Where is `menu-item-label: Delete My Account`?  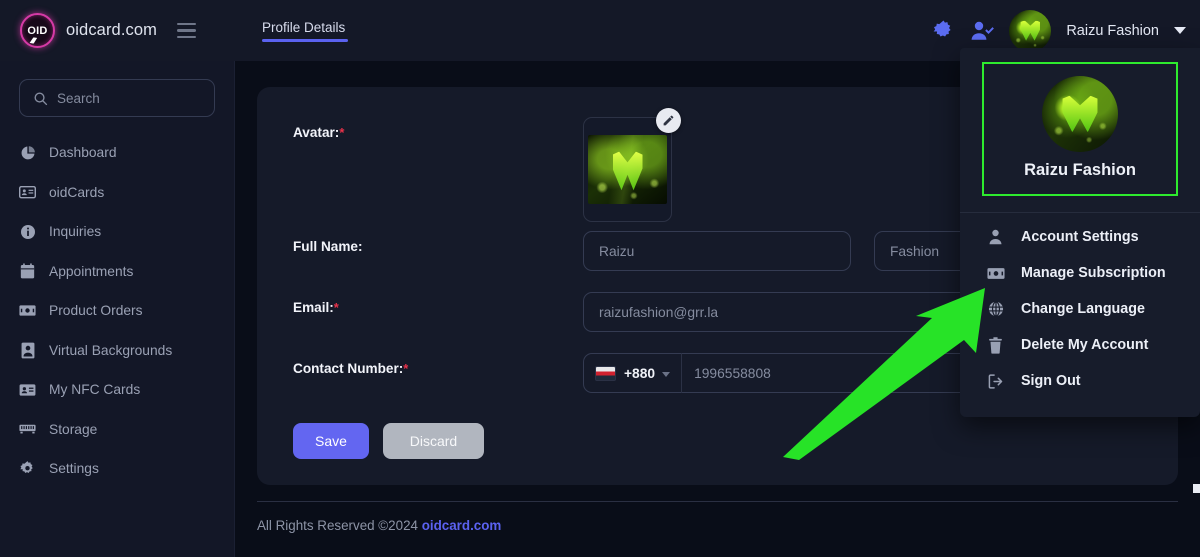
menu-item-label: Delete My Account is located at coordinates (1085, 345).